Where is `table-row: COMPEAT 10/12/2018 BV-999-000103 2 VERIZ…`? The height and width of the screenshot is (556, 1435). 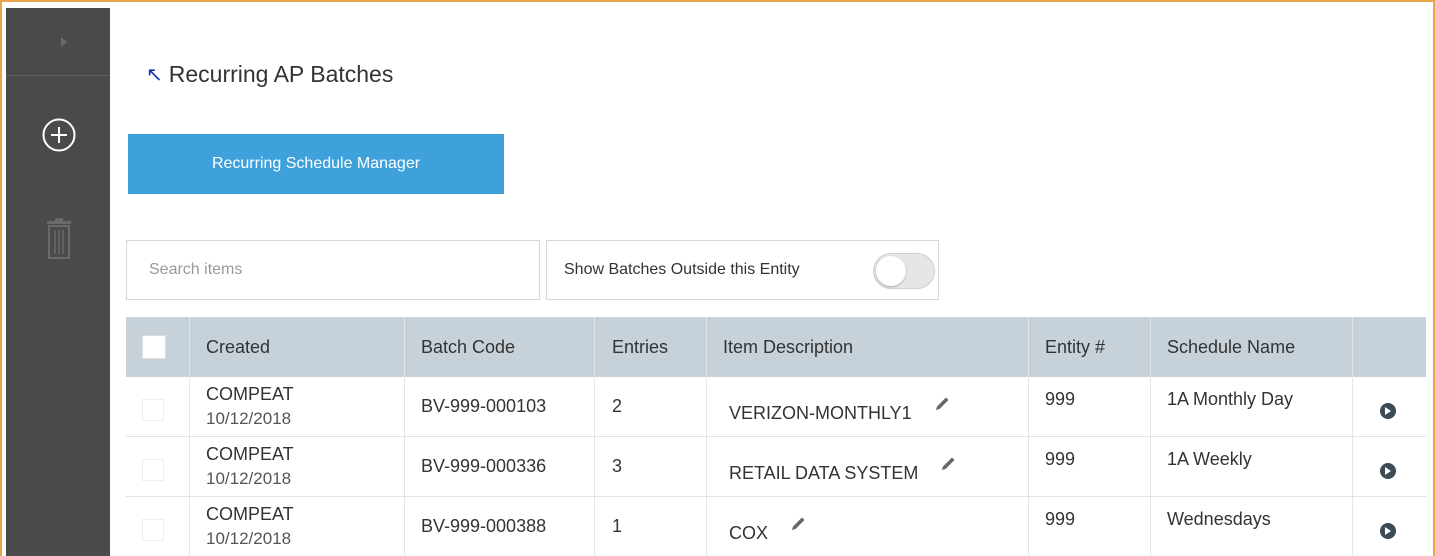
table-row: COMPEAT 10/12/2018 BV-999-000103 2 VERIZ… is located at coordinates (776, 407).